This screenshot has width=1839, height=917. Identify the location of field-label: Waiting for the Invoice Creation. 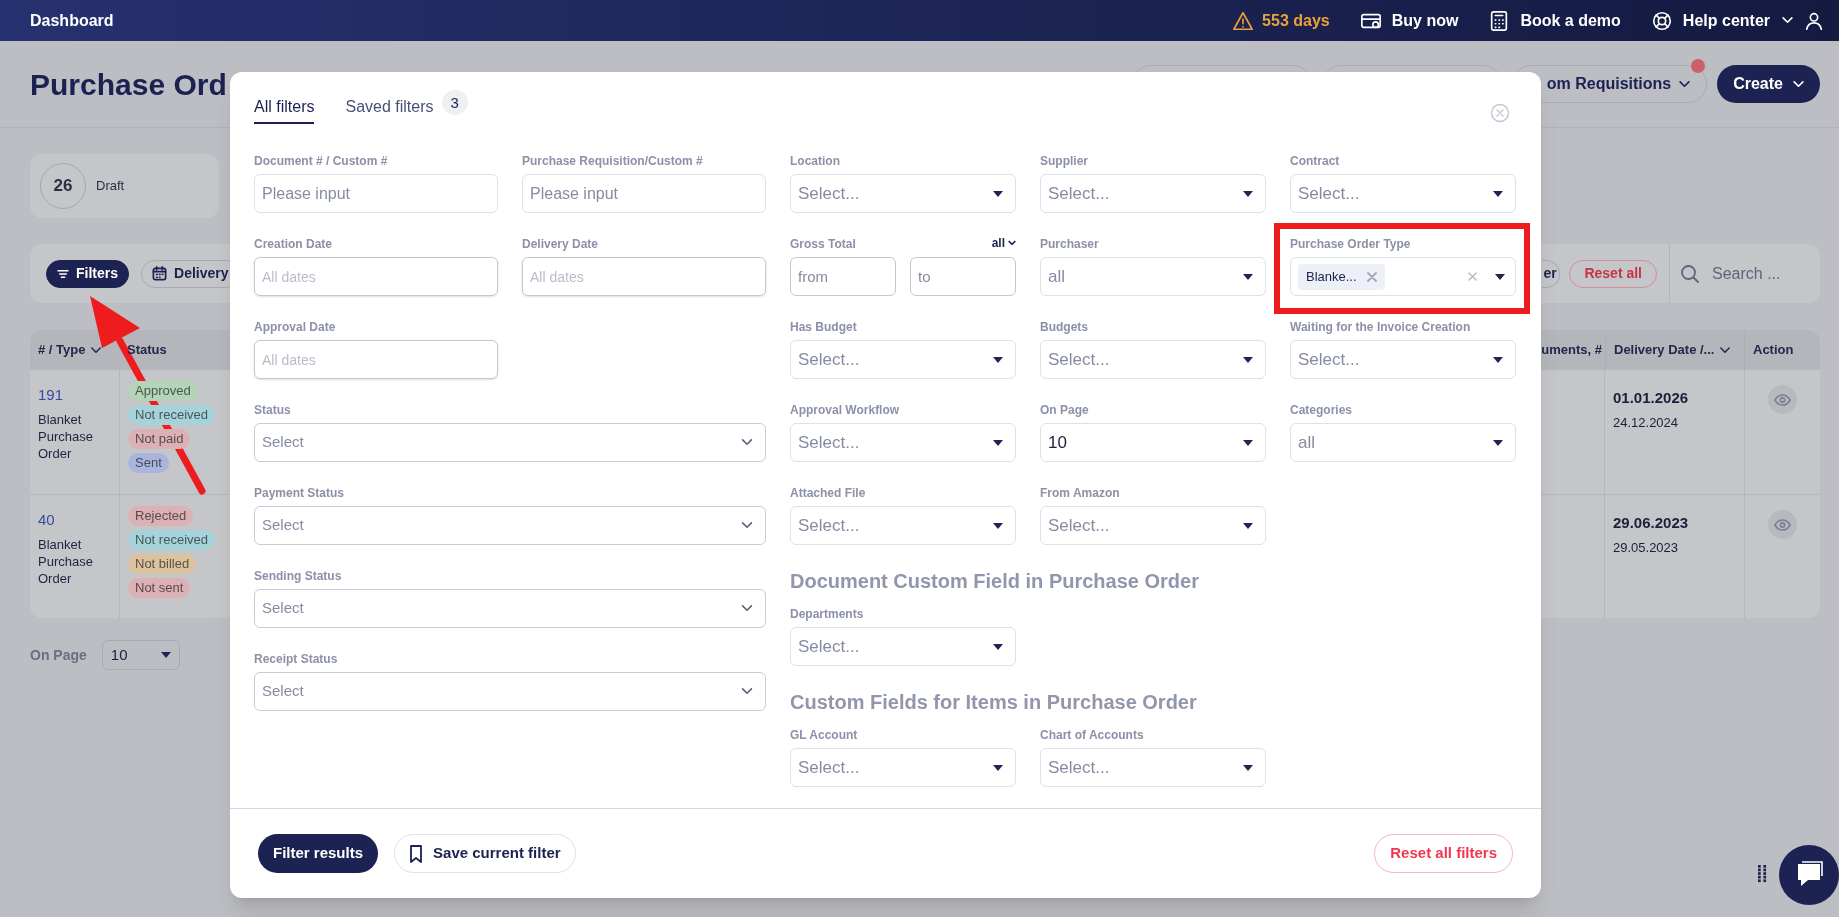
(1380, 326).